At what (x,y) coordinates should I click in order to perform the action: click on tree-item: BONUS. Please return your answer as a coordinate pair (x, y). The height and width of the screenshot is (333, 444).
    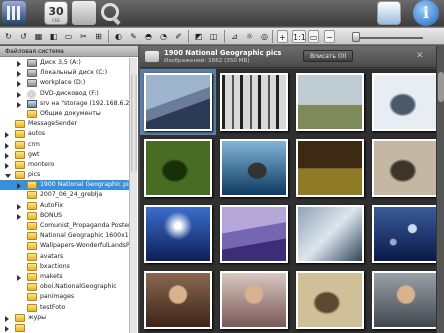
    Looking at the image, I should click on (65, 216).